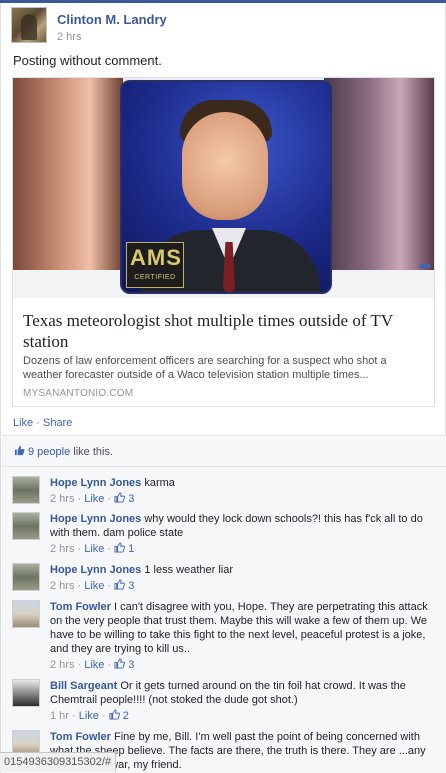  What do you see at coordinates (59, 716) in the screenshot?
I see `comment-time: 1 hr` at bounding box center [59, 716].